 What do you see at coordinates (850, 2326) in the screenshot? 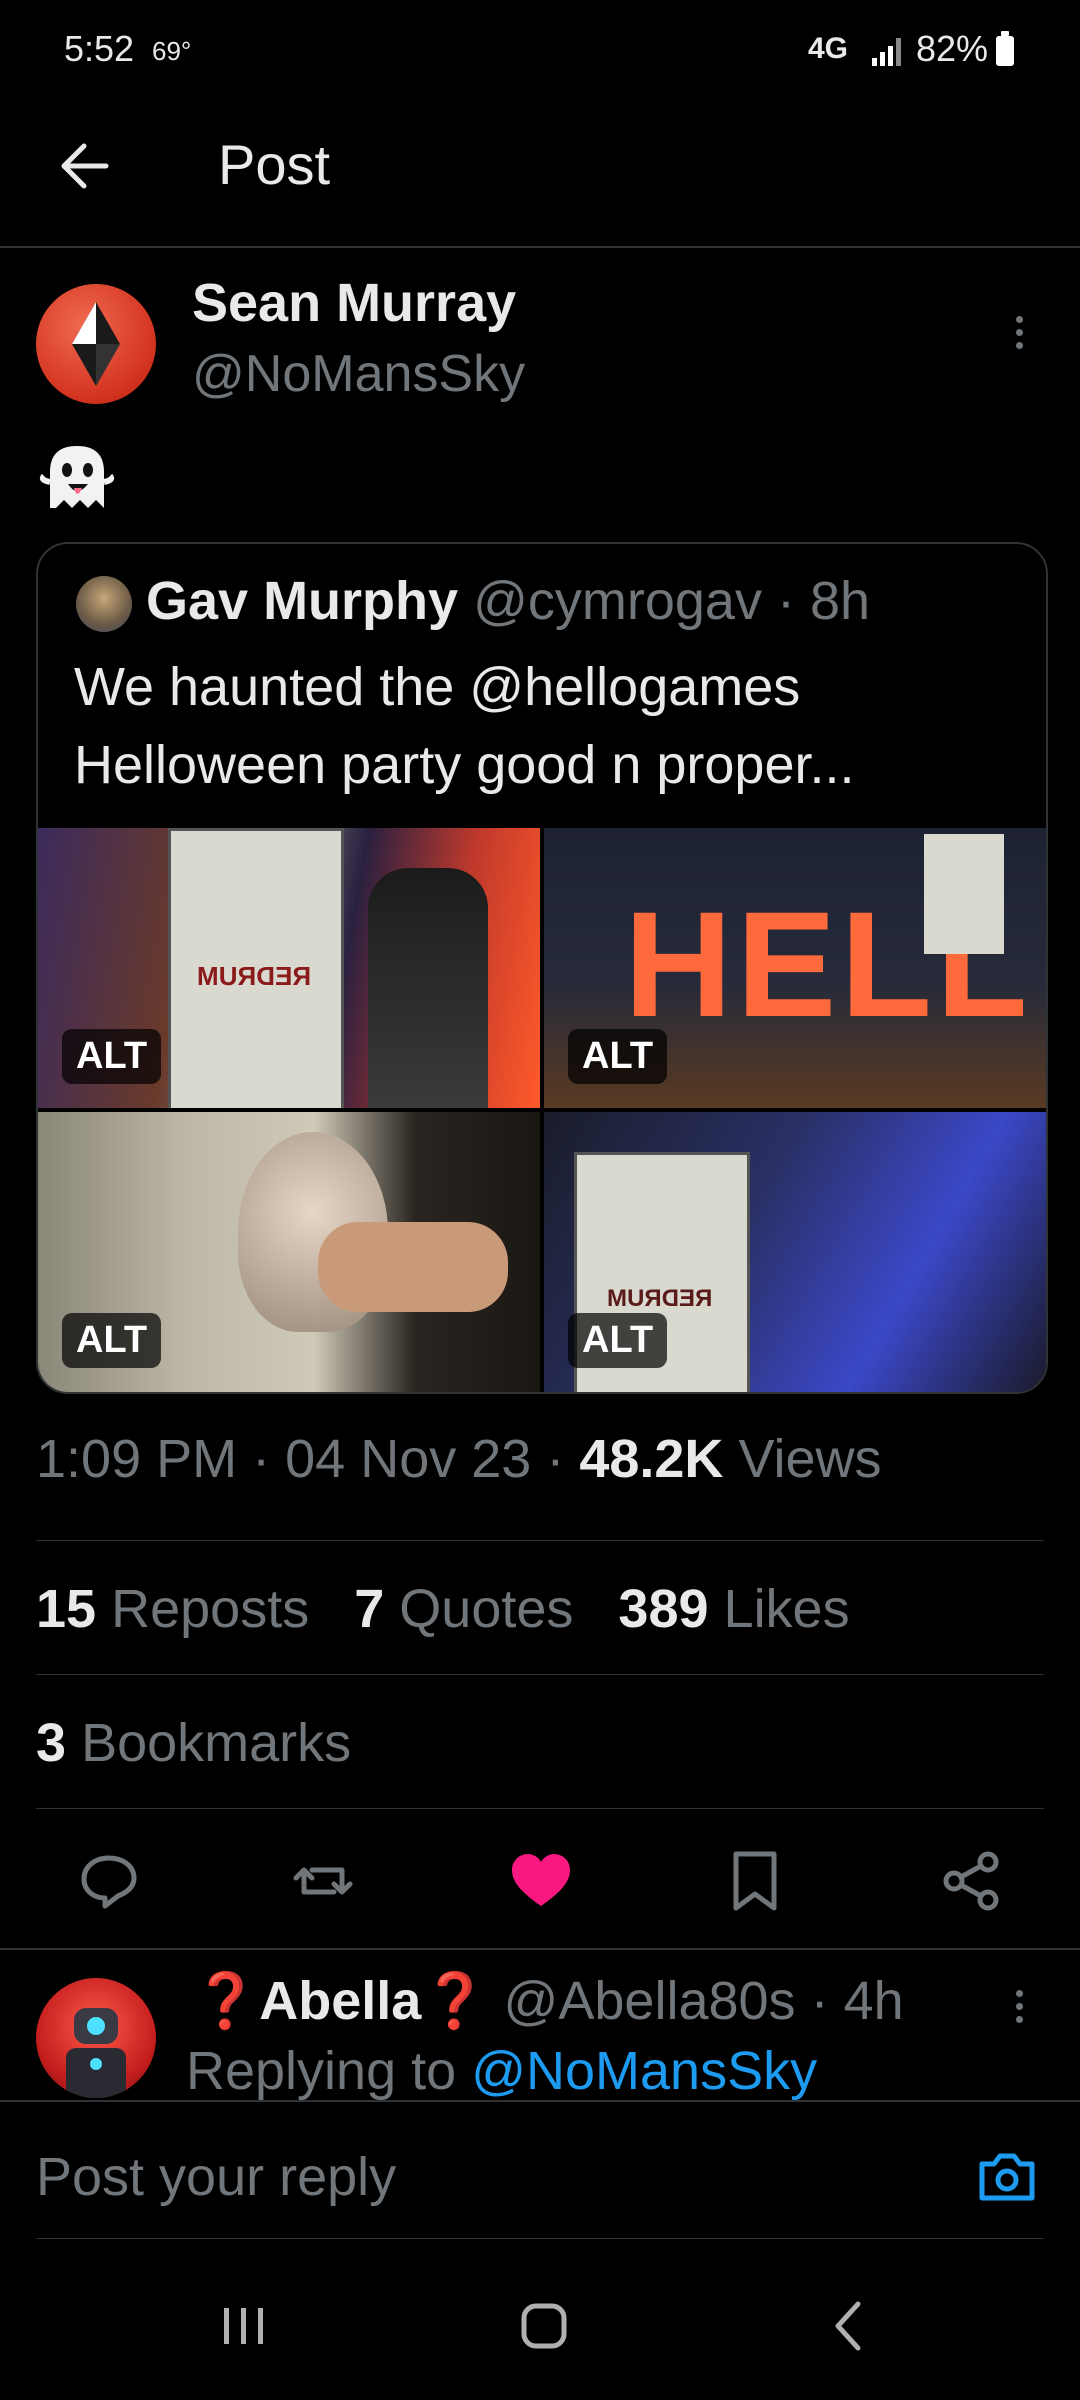
I see `back-icon` at bounding box center [850, 2326].